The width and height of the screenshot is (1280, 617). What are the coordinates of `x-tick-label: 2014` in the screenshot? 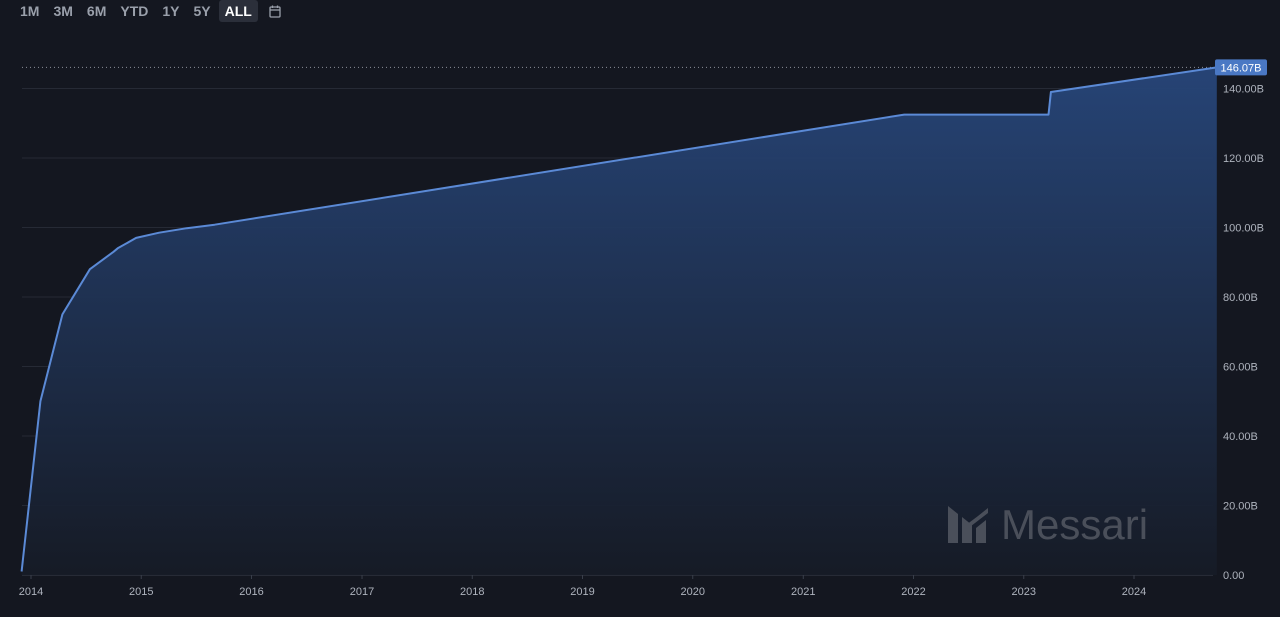 It's located at (31, 592).